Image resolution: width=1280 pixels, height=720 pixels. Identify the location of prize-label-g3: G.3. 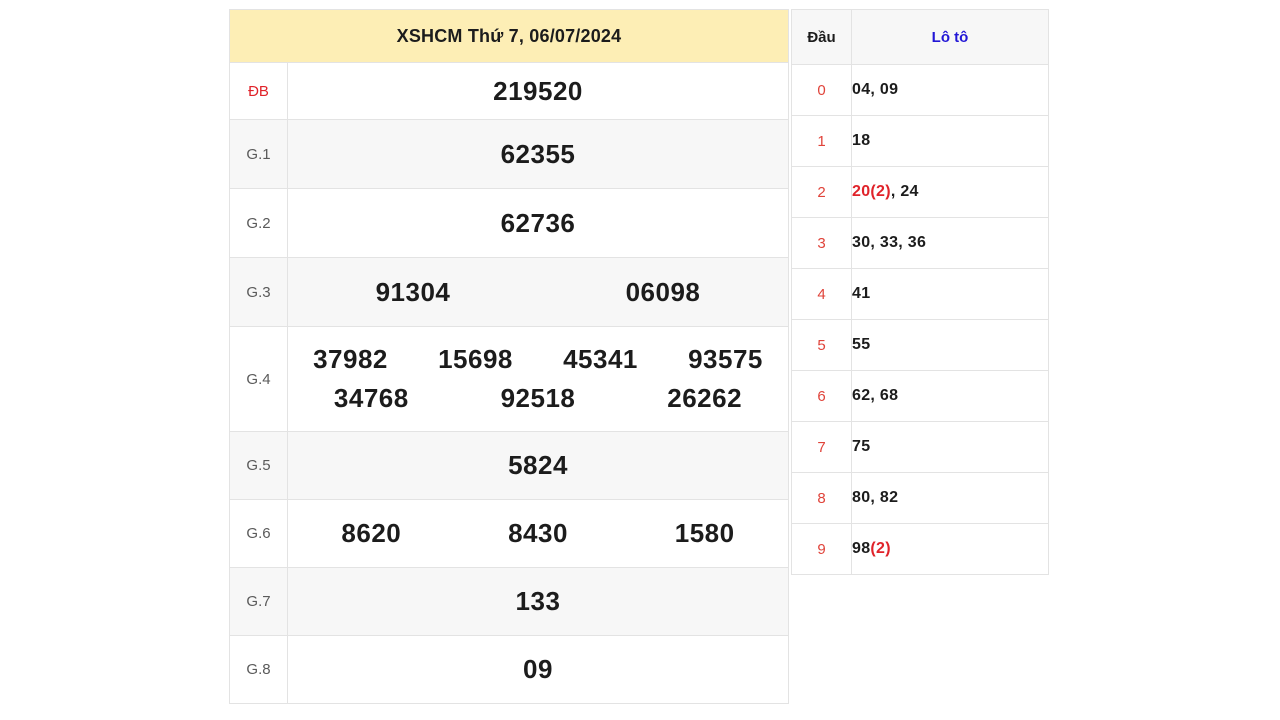
(258, 292).